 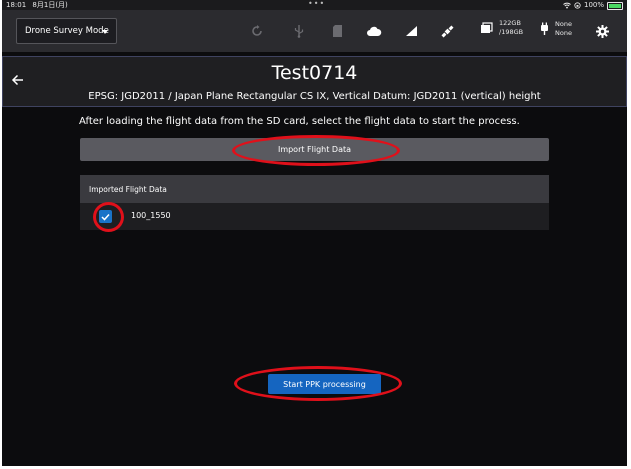 I want to click on status-bar: 18:01 8月1日(月) ••• 100%, so click(x=314, y=5).